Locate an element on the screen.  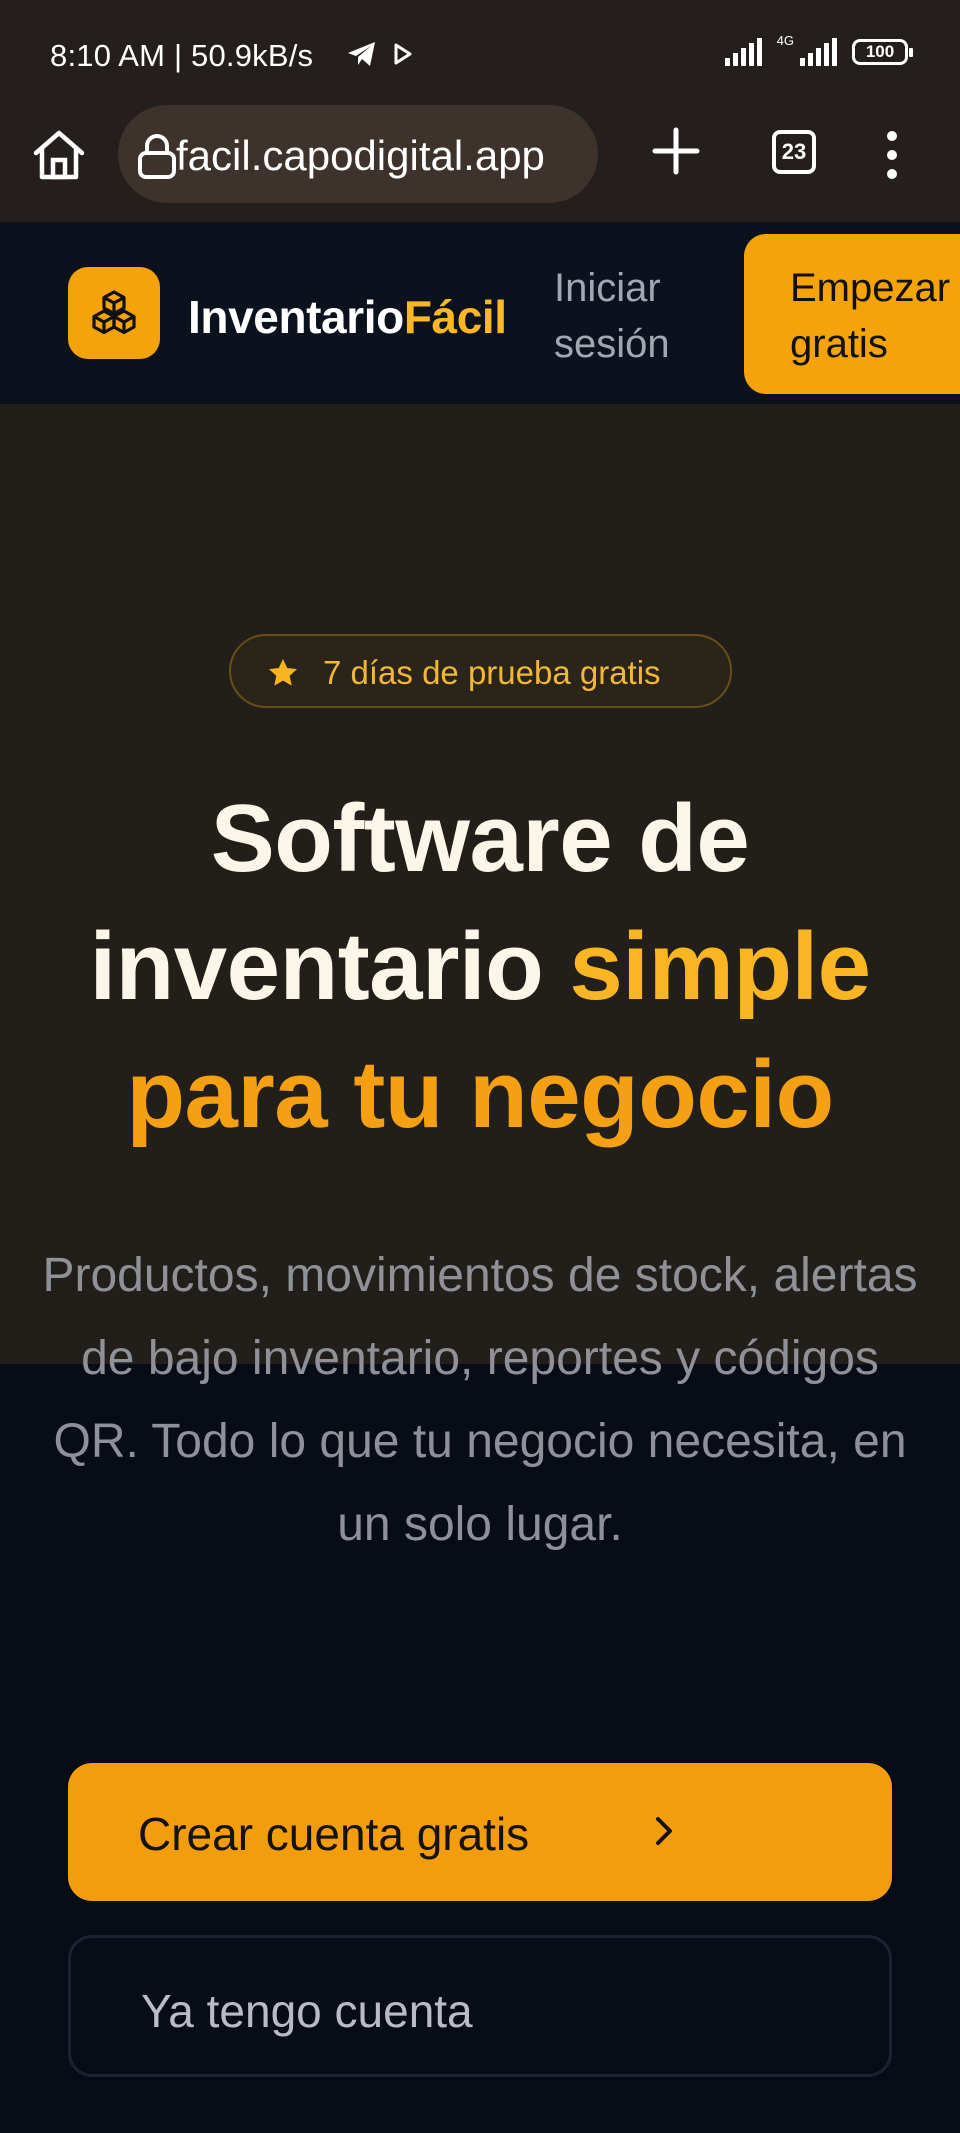
chevron-right-icon is located at coordinates (664, 1831).